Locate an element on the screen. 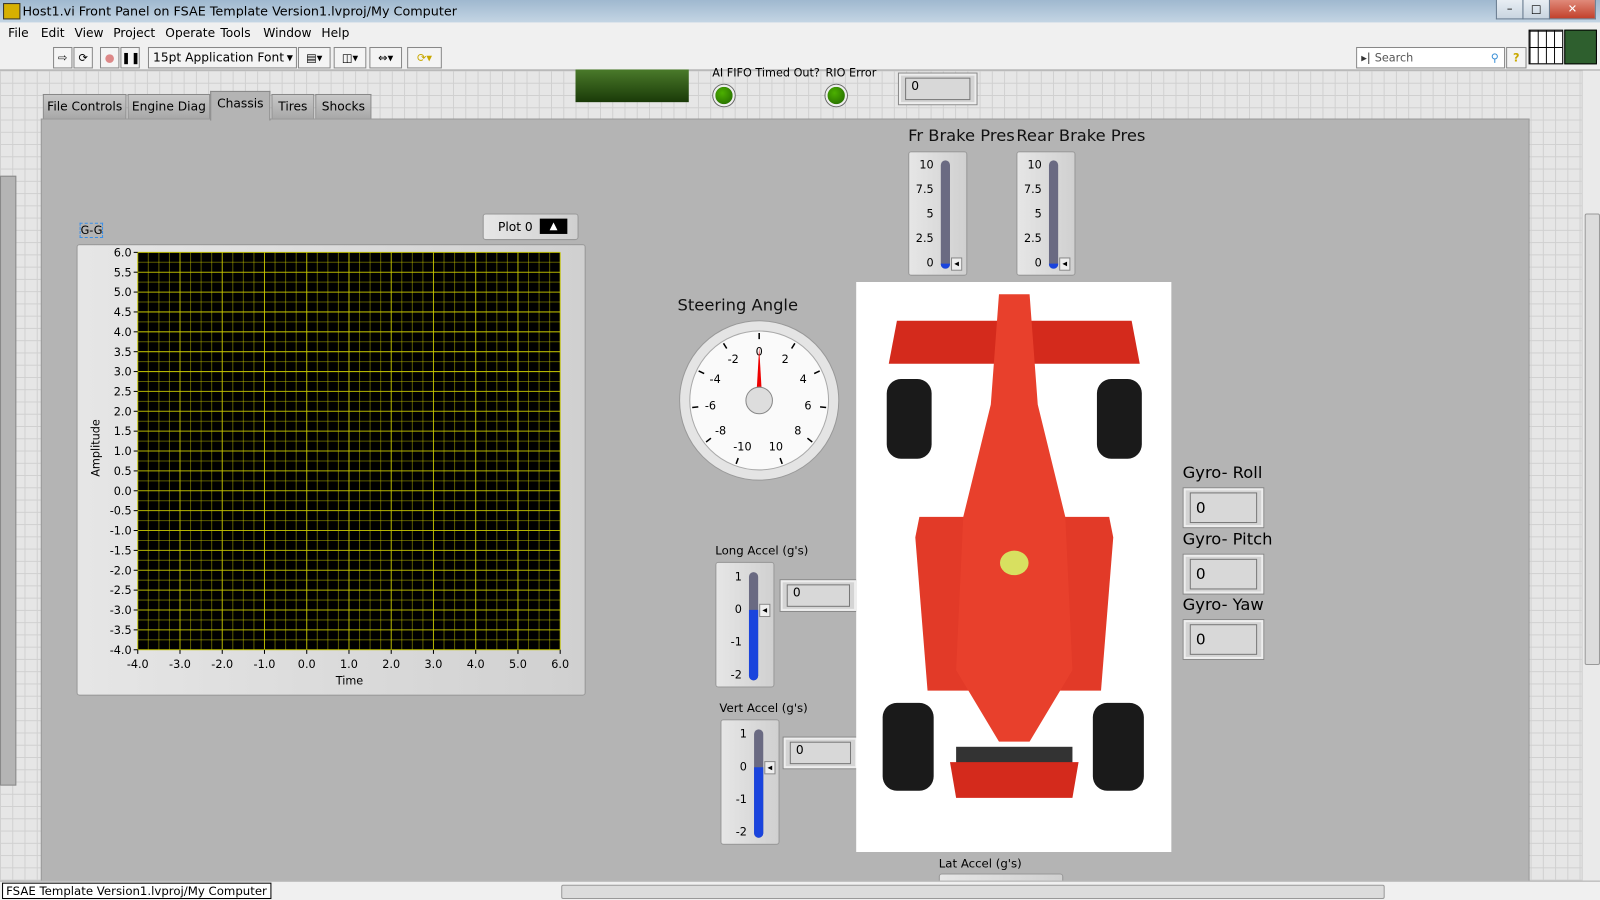 Image resolution: width=1600 pixels, height=900 pixels. long-accel-value: 0 is located at coordinates (818, 595).